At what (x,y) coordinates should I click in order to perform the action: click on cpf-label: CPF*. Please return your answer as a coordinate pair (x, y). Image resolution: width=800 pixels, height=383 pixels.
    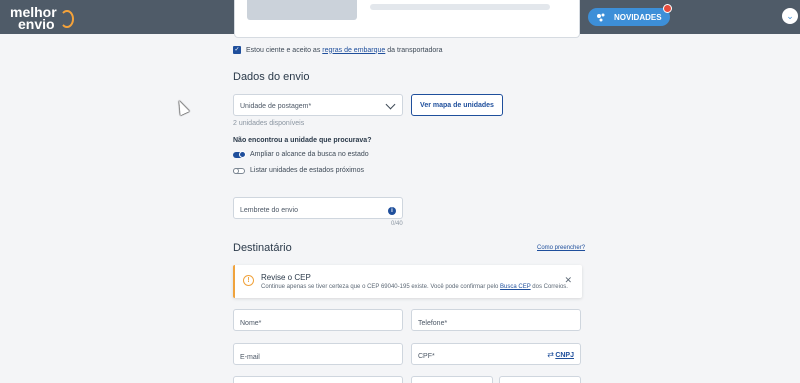
    Looking at the image, I should click on (426, 356).